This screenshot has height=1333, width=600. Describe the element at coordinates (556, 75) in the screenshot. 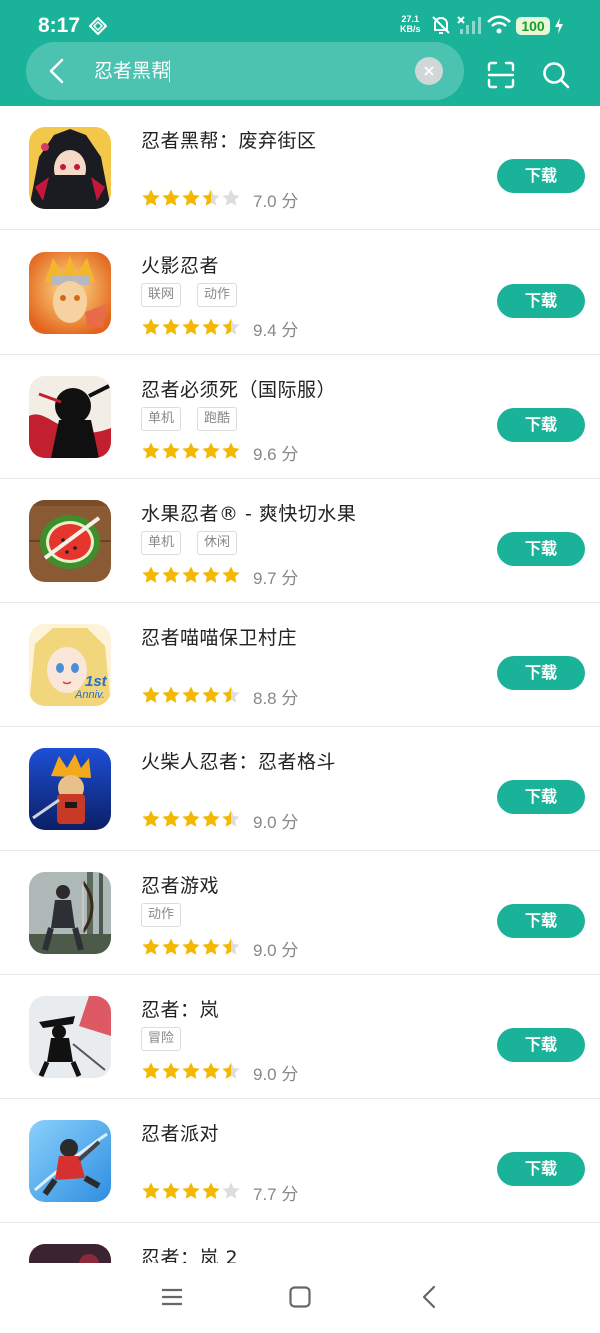

I see `search-icon` at that location.